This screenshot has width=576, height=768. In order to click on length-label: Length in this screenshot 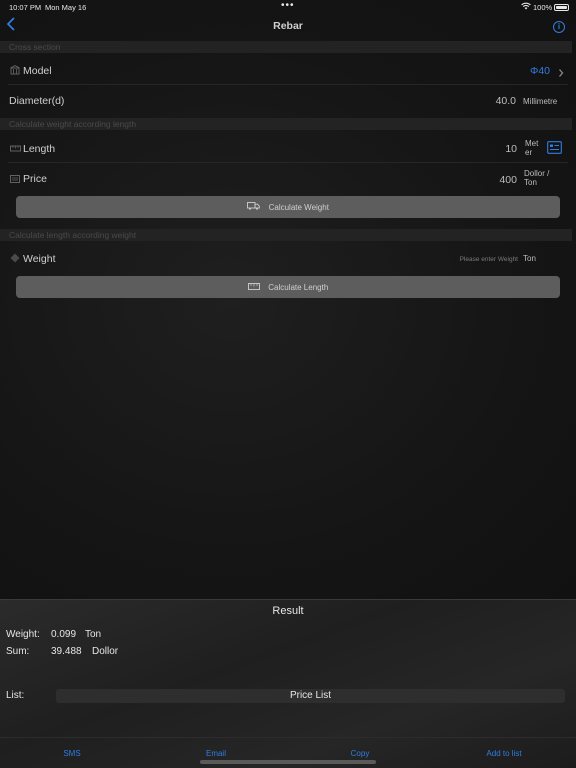, I will do `click(39, 149)`.